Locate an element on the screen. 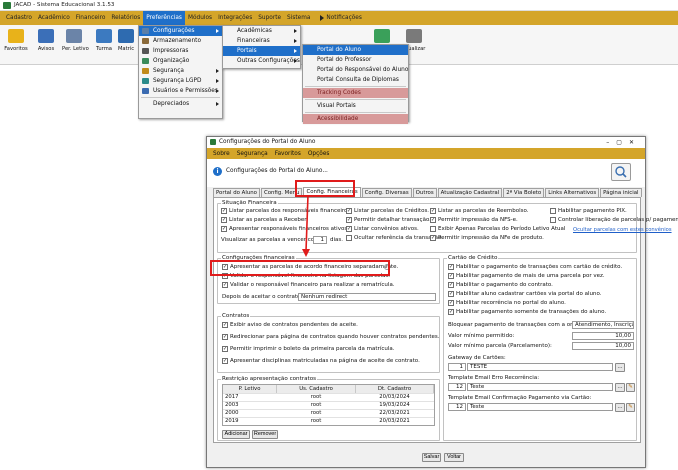 The width and height of the screenshot is (678, 470). menu-integracoes: Integrações is located at coordinates (235, 18).